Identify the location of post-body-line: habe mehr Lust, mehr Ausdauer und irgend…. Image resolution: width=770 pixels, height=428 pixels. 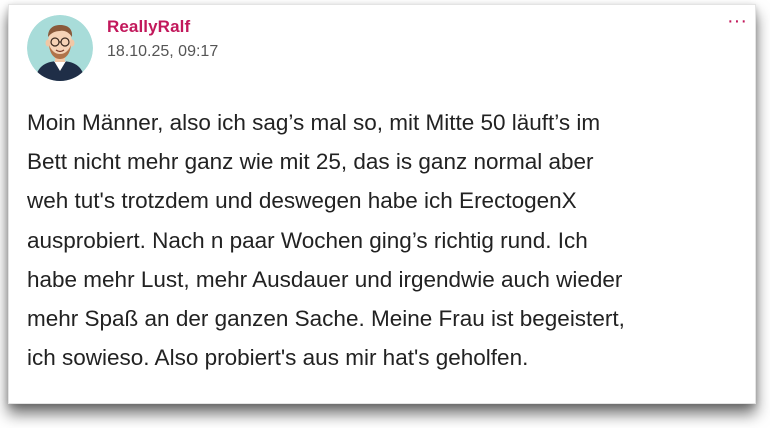
(325, 279).